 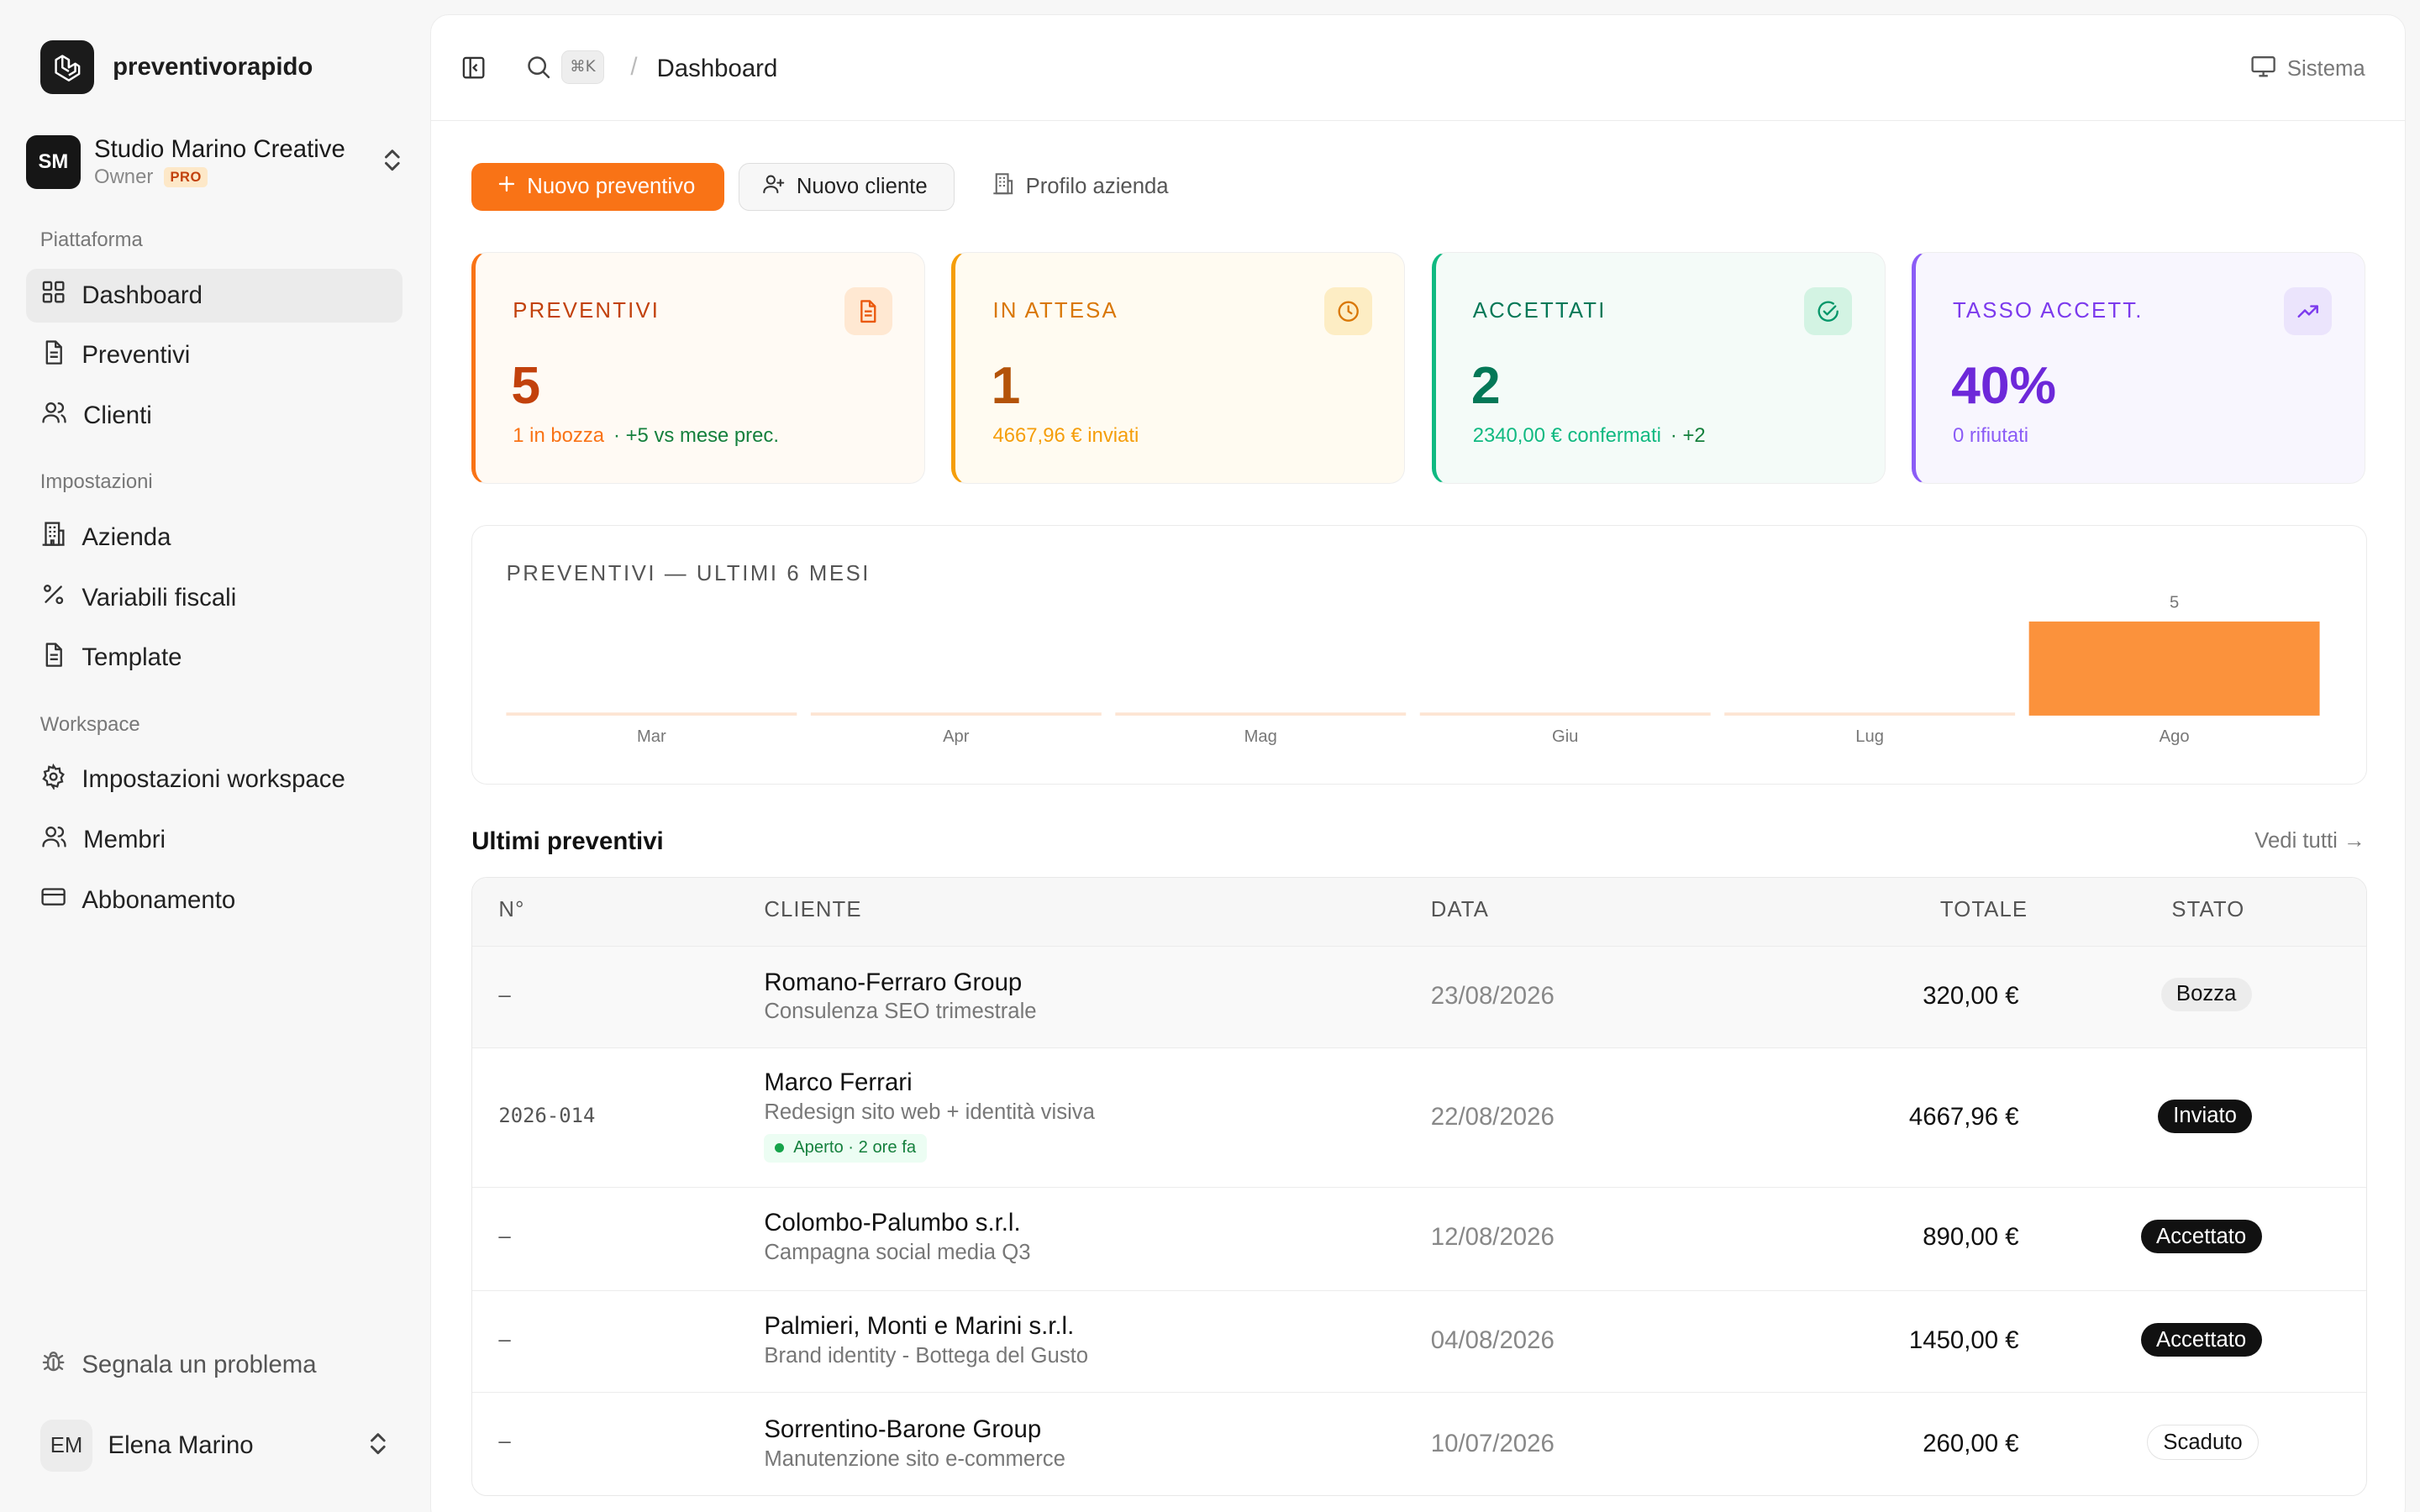 I want to click on column-header-date: DATA, so click(x=1459, y=910).